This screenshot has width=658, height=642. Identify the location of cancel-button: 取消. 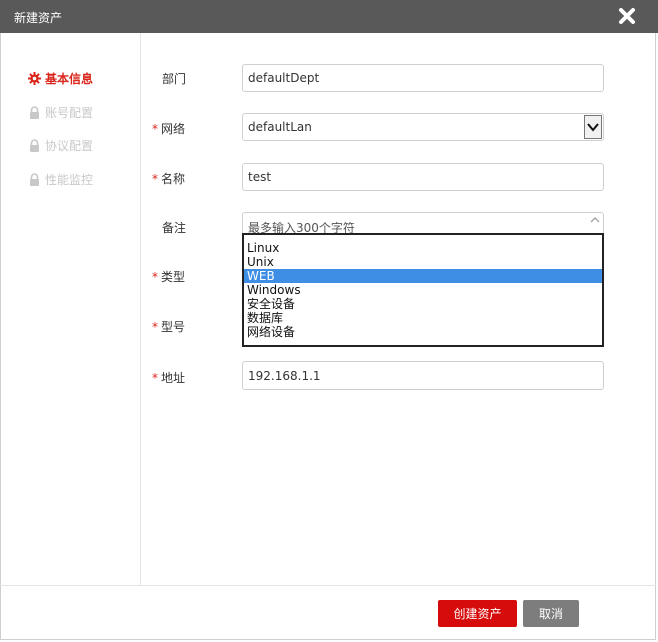
(551, 613).